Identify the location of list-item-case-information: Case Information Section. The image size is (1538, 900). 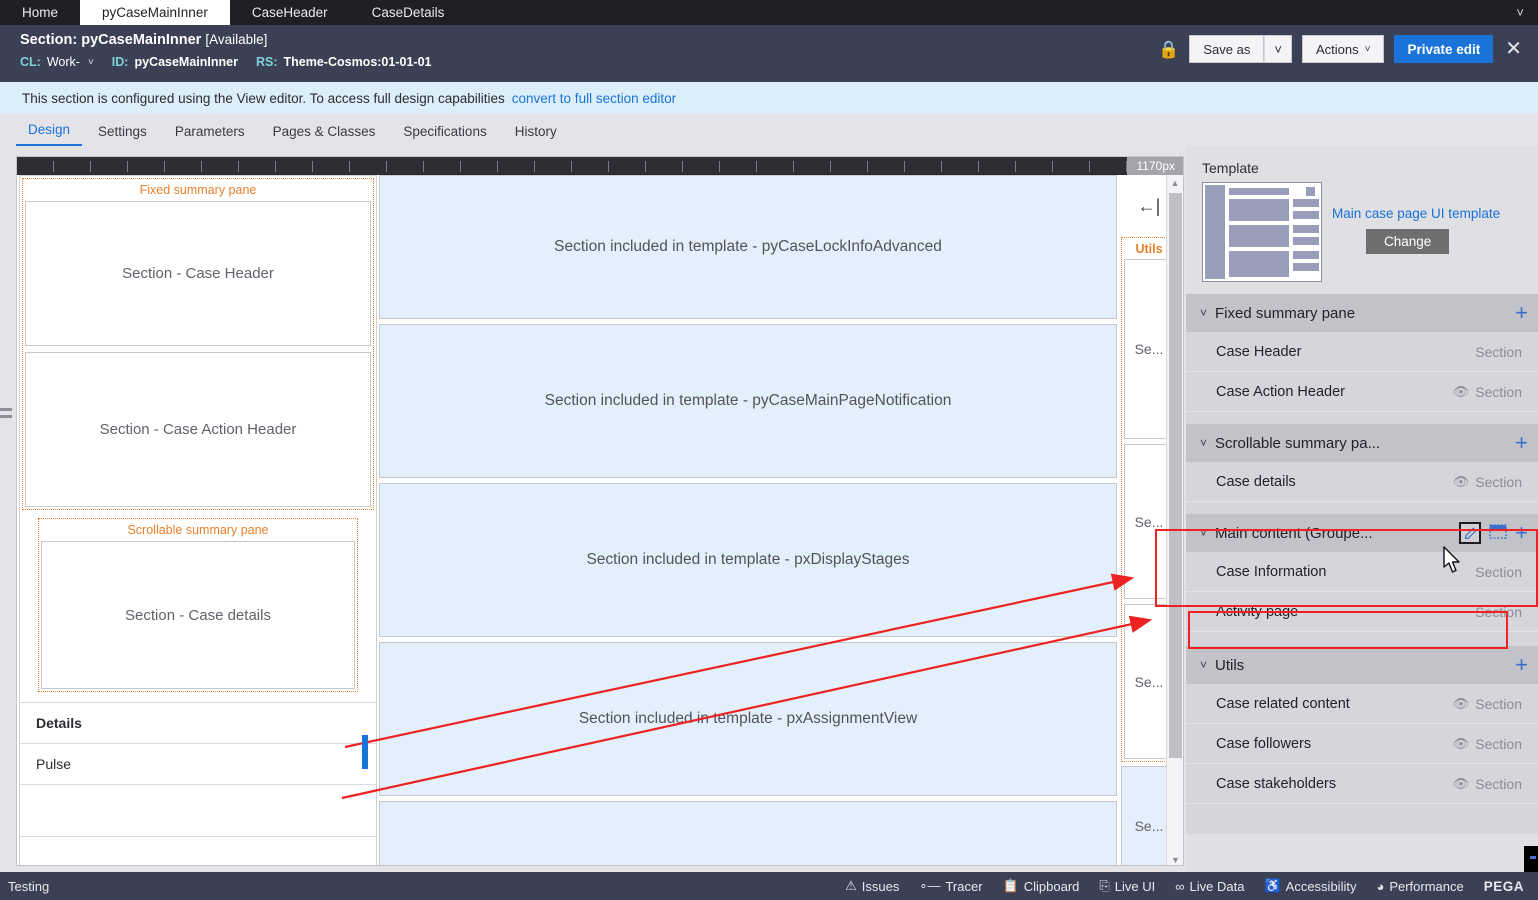
(1362, 572).